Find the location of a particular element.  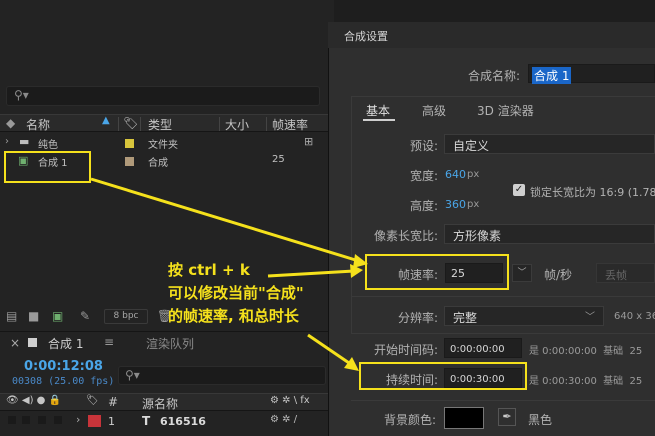

annotation-line-3: 的帧速率, 和总时长 is located at coordinates (233, 316).